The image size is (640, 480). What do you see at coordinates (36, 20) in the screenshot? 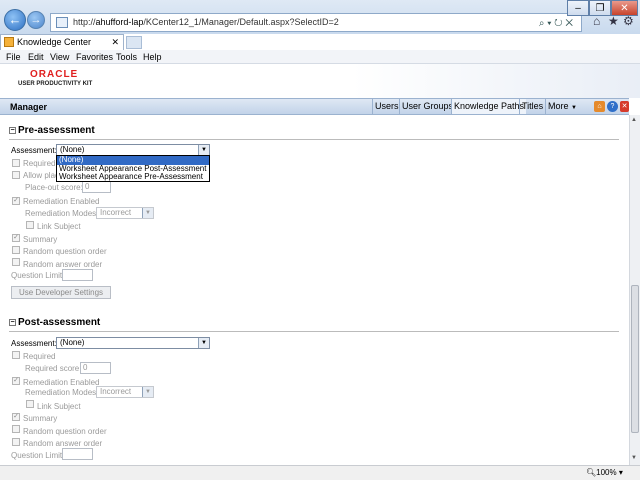
I see `forward-icon: →` at bounding box center [36, 20].